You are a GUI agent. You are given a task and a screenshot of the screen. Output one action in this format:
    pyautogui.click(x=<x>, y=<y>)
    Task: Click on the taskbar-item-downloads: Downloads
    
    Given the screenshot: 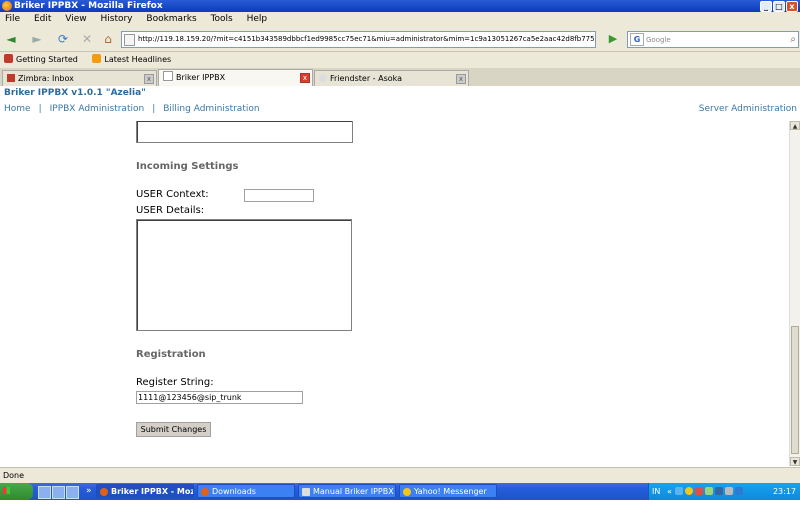 What is the action you would take?
    pyautogui.click(x=246, y=491)
    